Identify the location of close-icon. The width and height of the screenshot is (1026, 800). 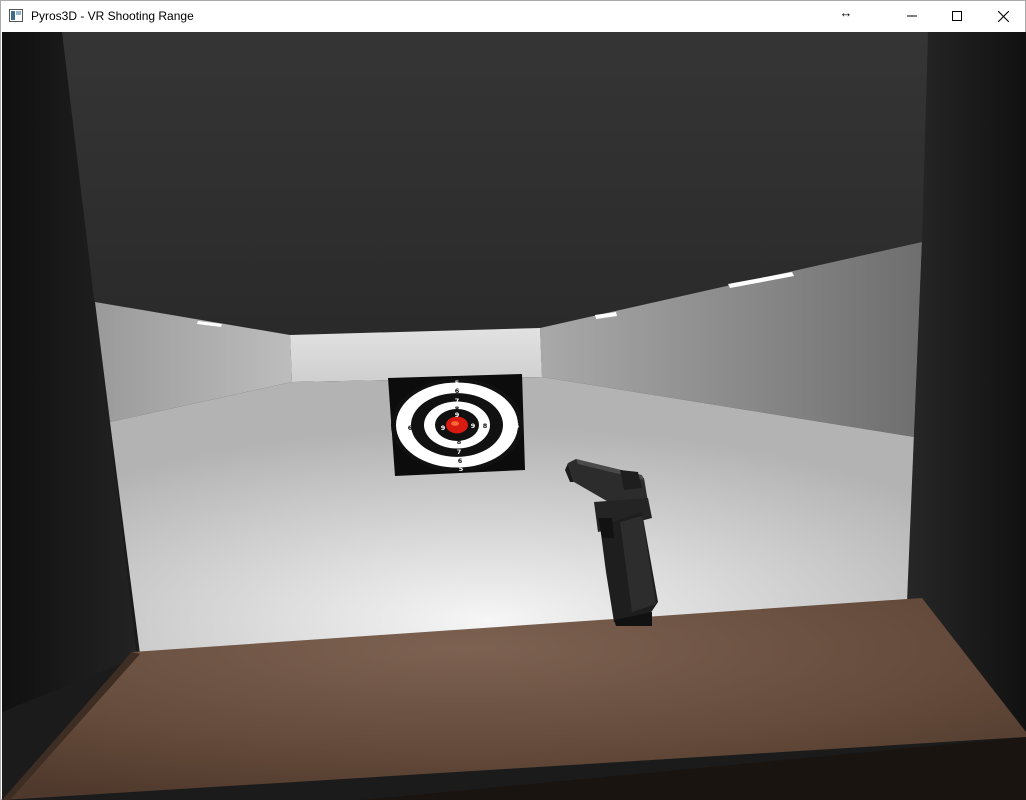
(1003, 16).